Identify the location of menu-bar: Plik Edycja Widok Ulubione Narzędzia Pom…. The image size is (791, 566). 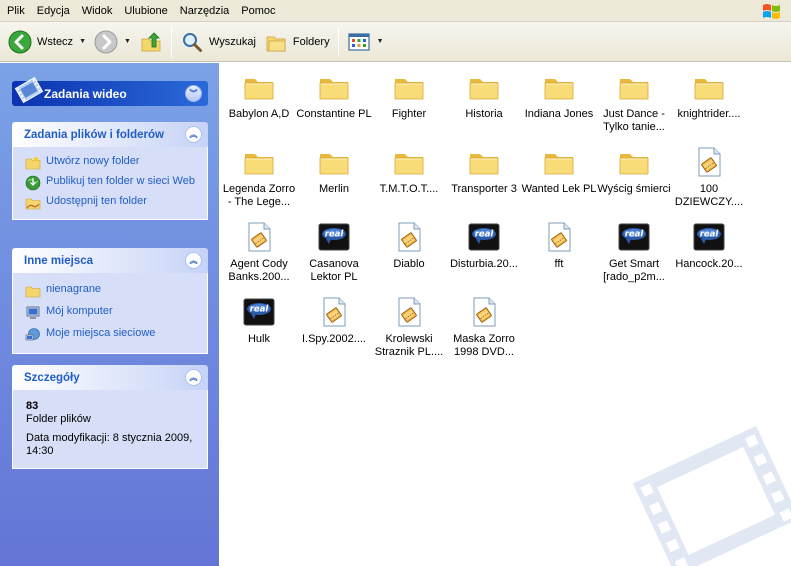
(395, 11).